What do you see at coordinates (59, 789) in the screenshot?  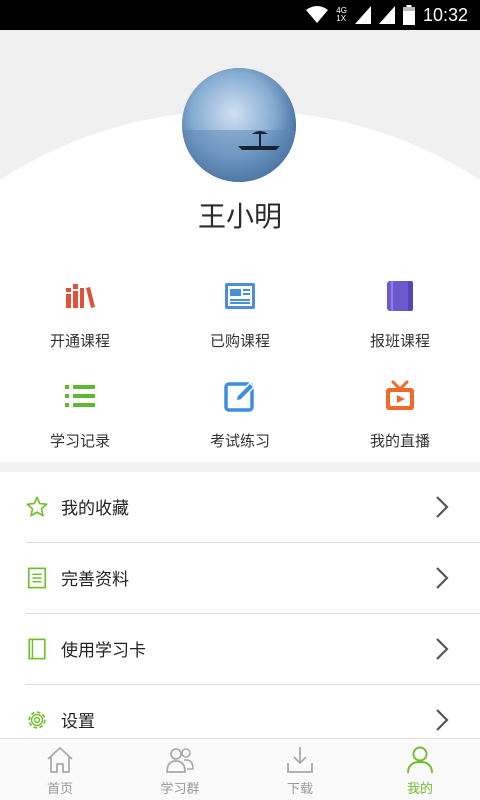 I see `tab-label: 首页` at bounding box center [59, 789].